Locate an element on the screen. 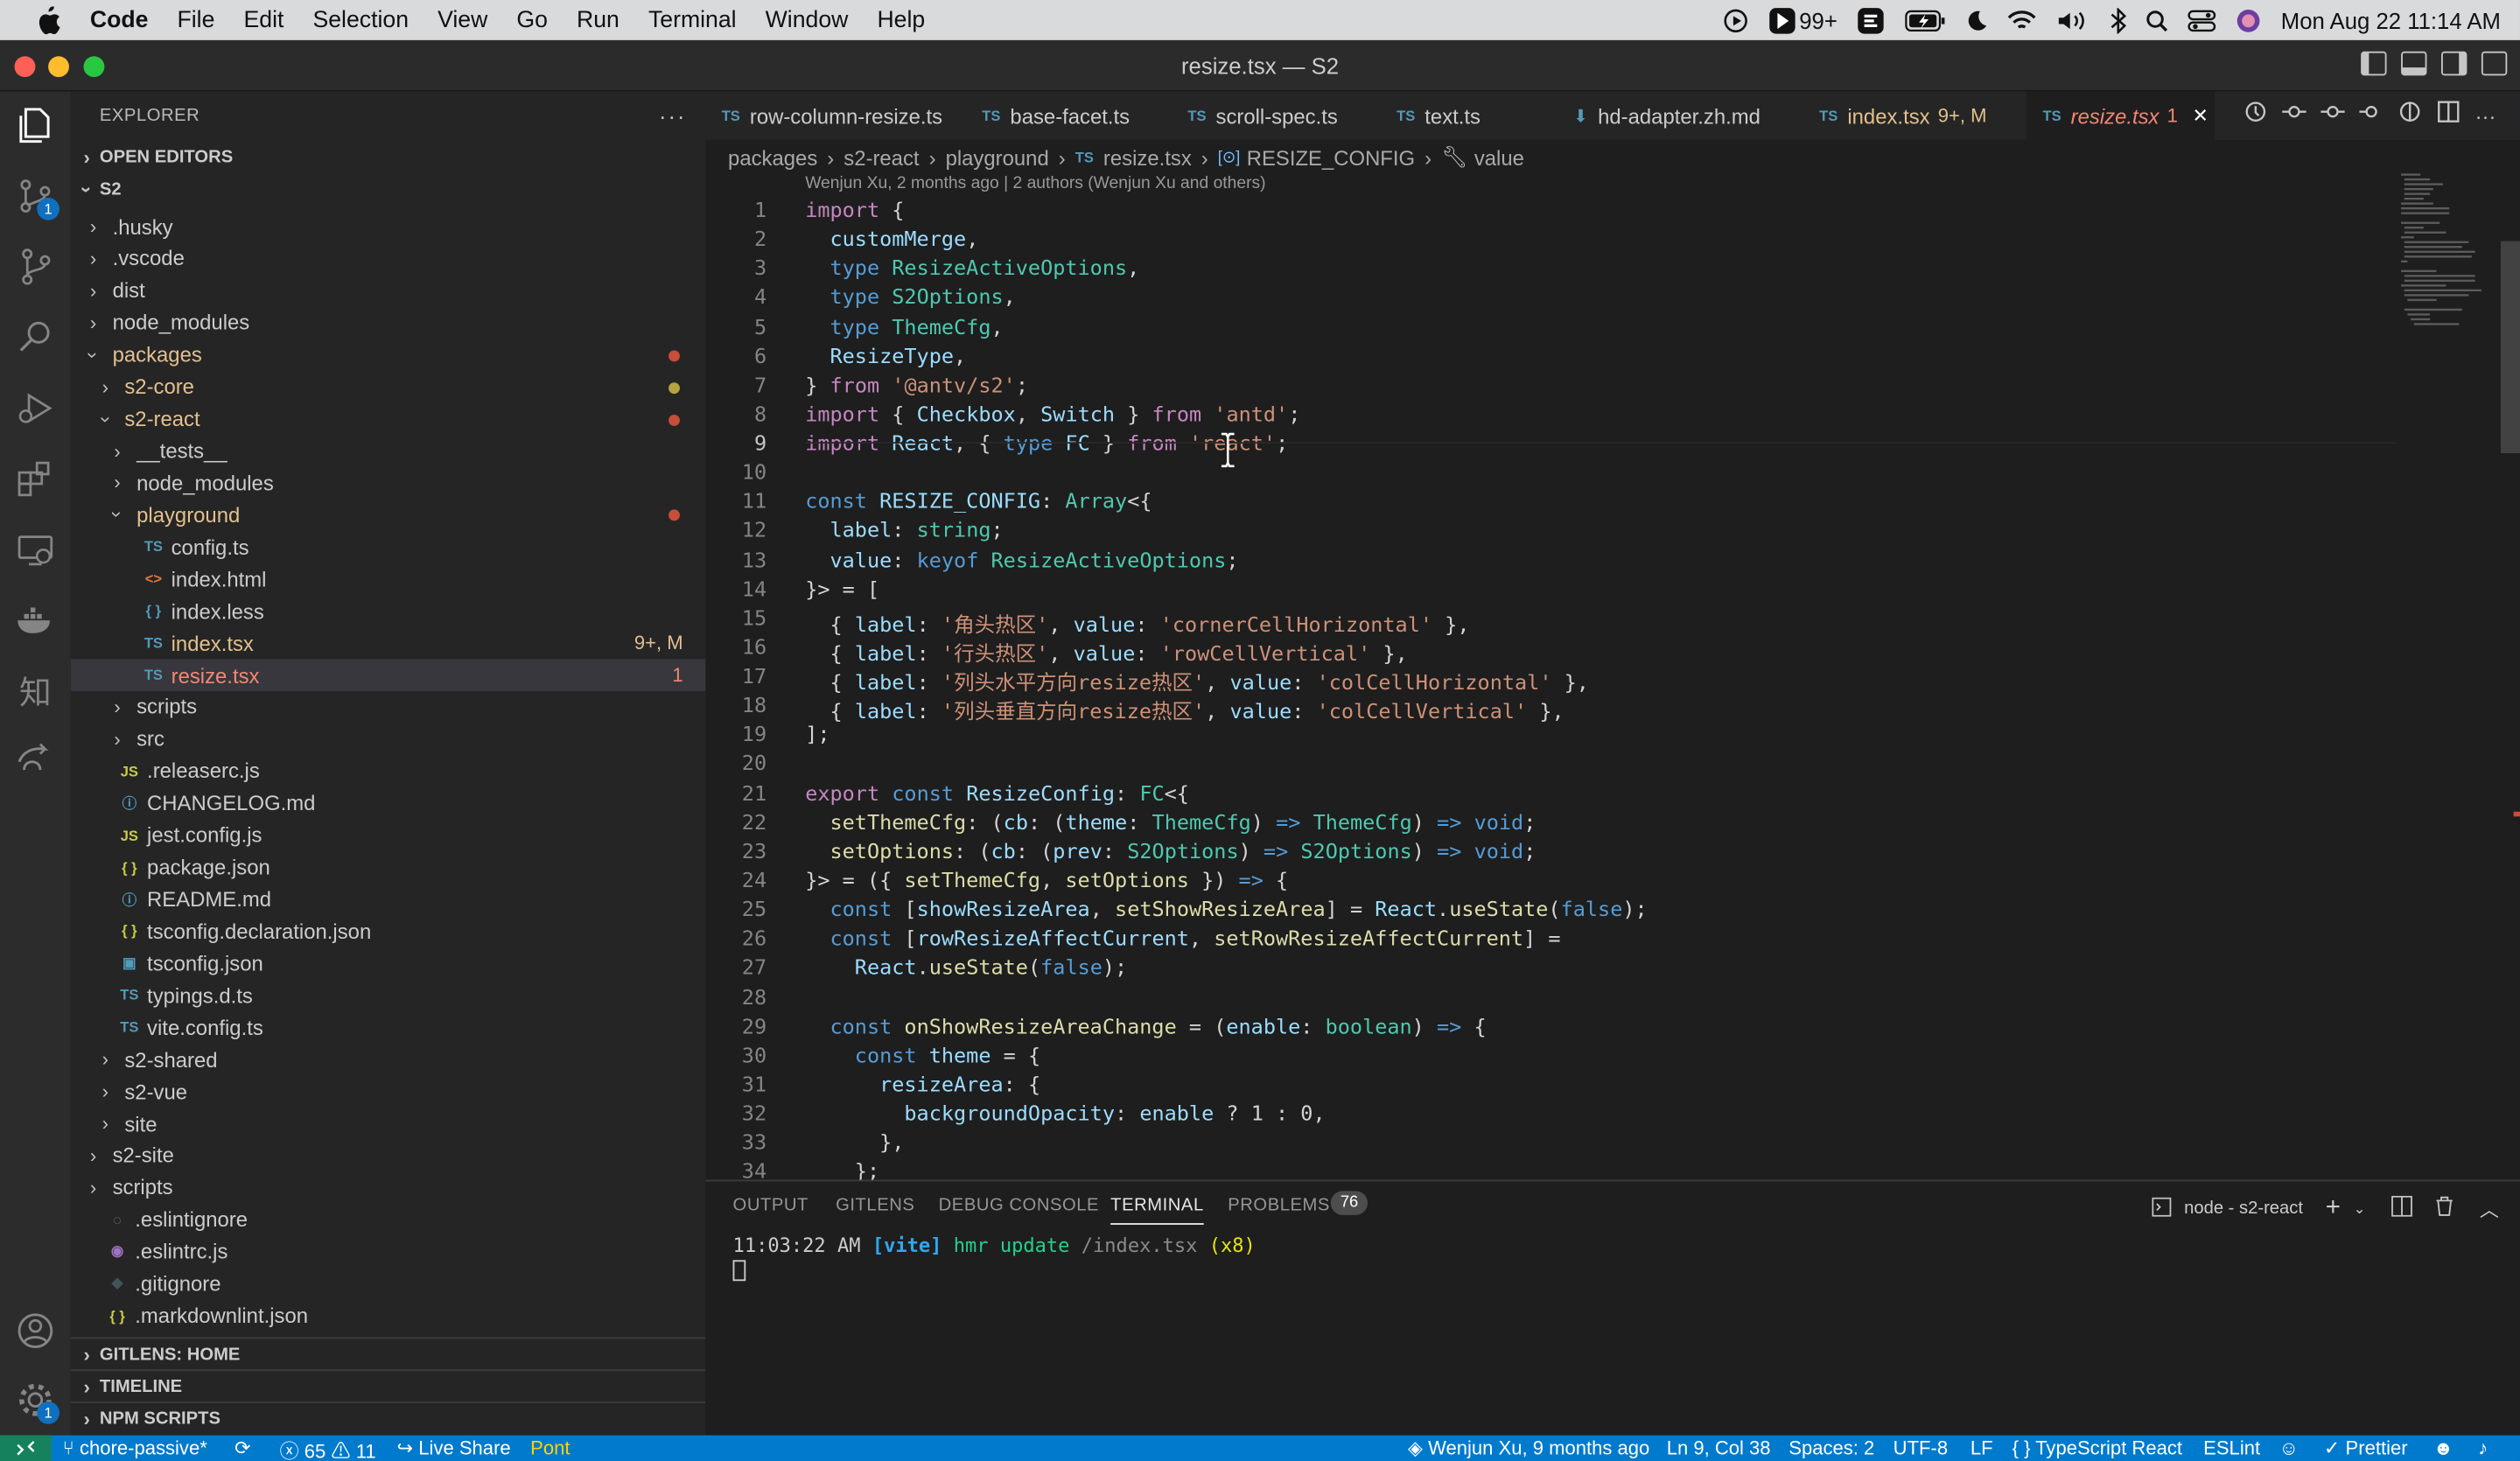 The image size is (2520, 1461). source-control-gitlens-icon: 1 is located at coordinates (37, 197).